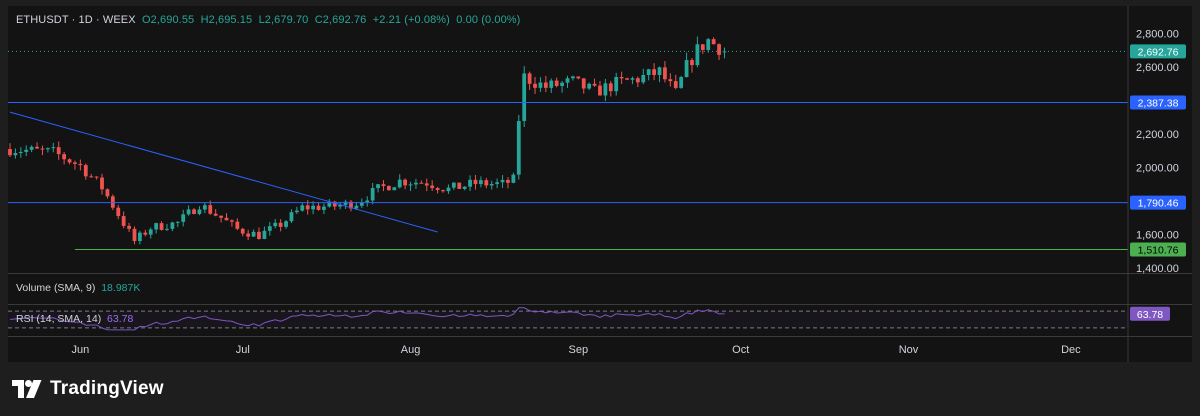 Image resolution: width=1200 pixels, height=416 pixels. Describe the element at coordinates (1158, 250) in the screenshot. I see `level-badge-3-text: 1,510.76` at that location.